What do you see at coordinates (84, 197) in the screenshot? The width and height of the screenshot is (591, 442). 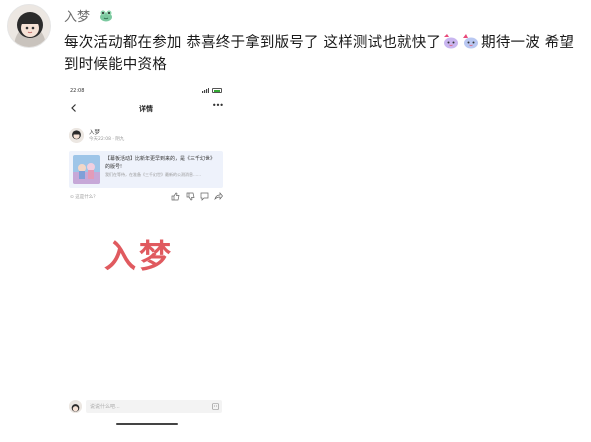 I see `action-info: ⊙ 这是什么？` at bounding box center [84, 197].